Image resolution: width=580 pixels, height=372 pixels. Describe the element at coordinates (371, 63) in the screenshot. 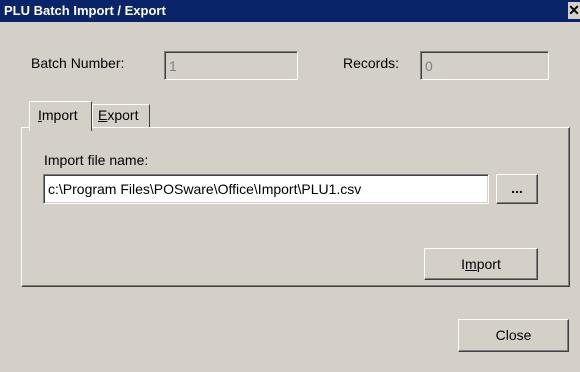

I see `records-label: Records:` at that location.